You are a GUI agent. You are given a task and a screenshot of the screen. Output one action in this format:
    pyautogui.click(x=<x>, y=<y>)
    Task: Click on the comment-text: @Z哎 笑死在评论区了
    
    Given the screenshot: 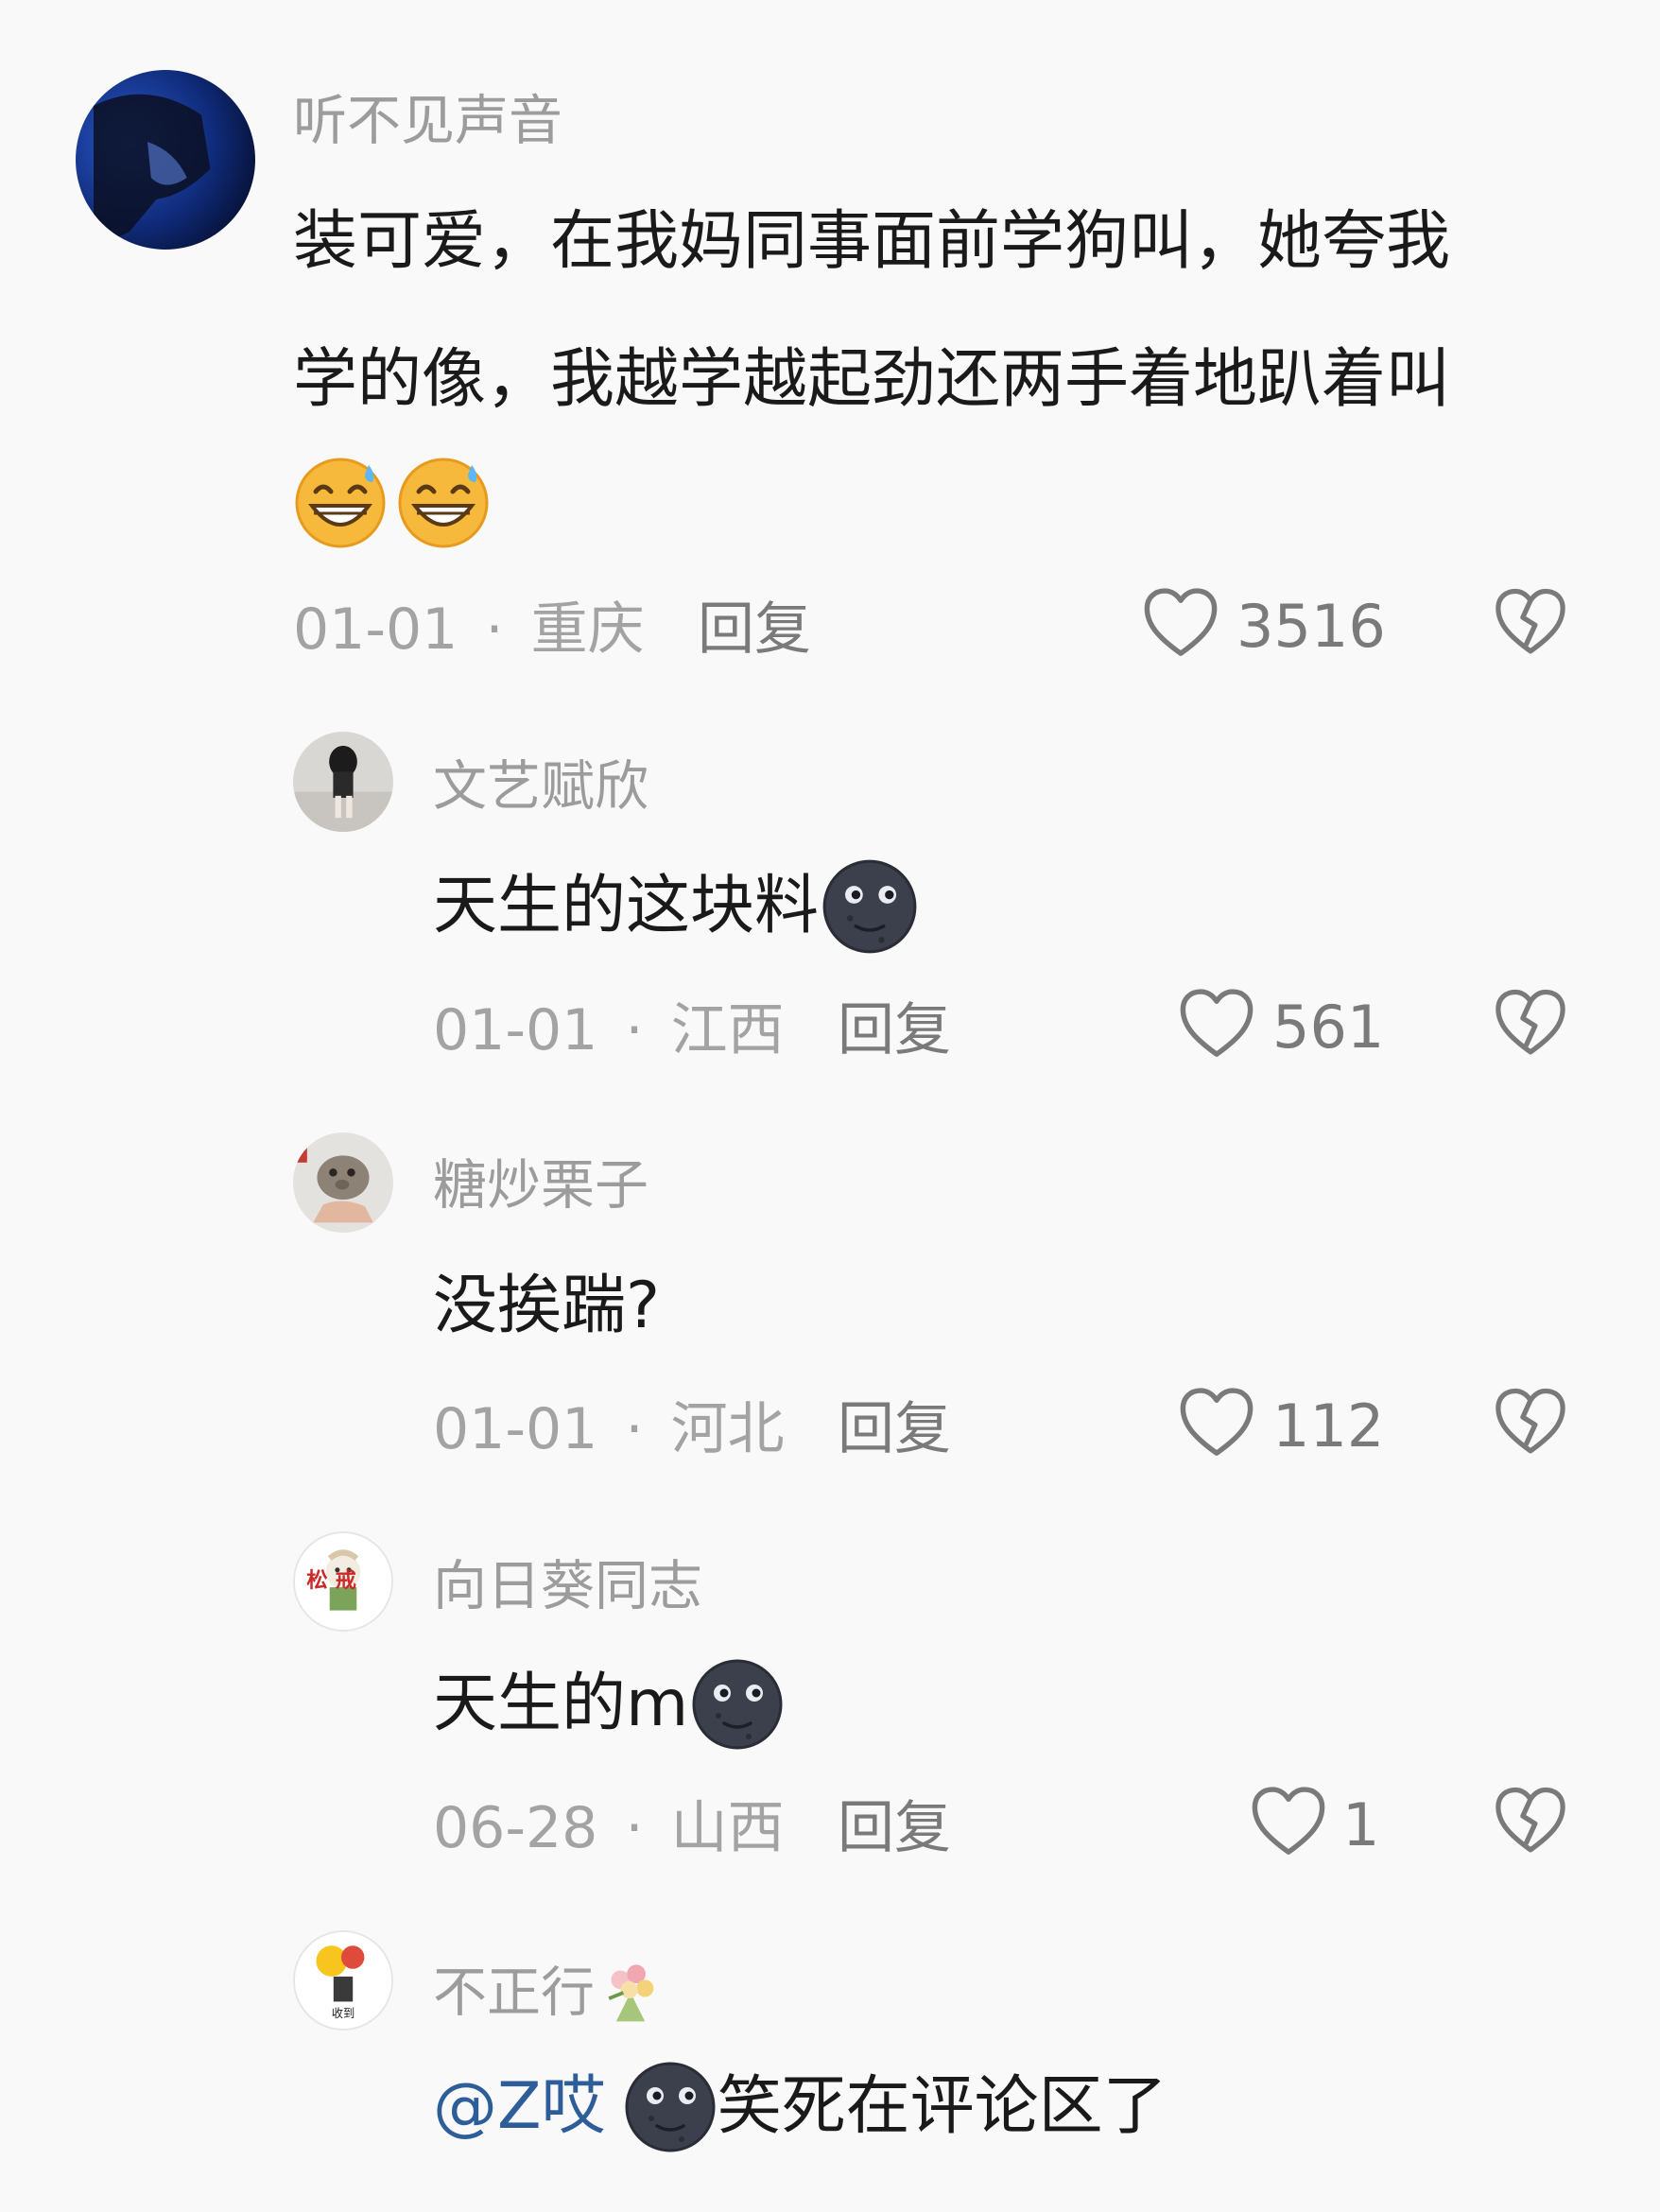 What is the action you would take?
    pyautogui.click(x=800, y=2107)
    